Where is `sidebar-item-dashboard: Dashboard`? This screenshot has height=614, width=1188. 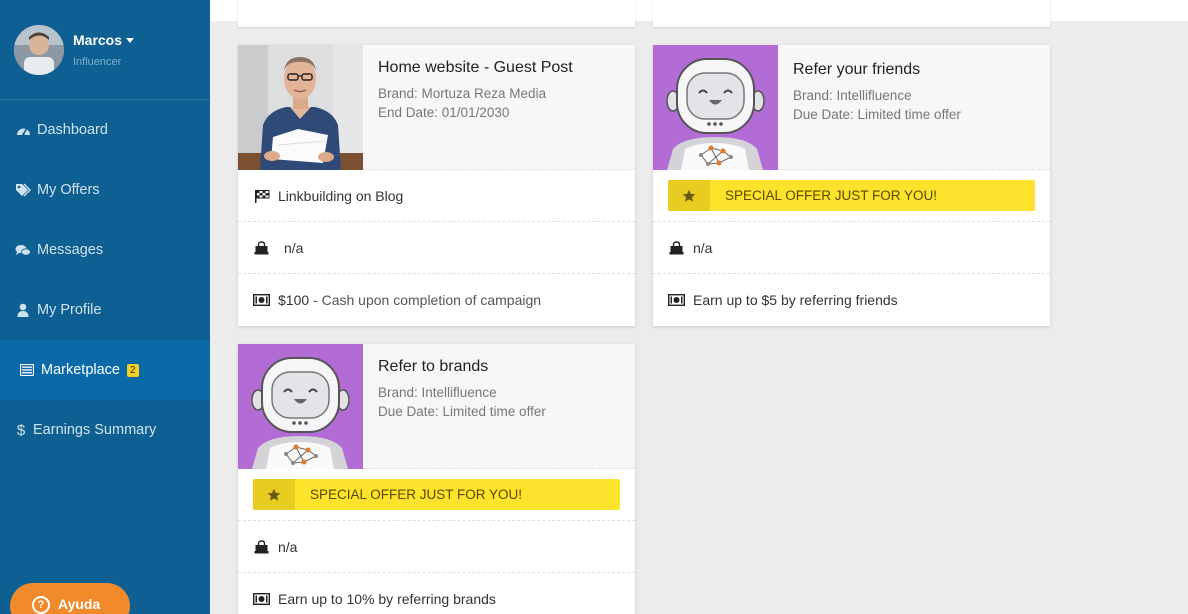
sidebar-item-dashboard: Dashboard is located at coordinates (105, 130).